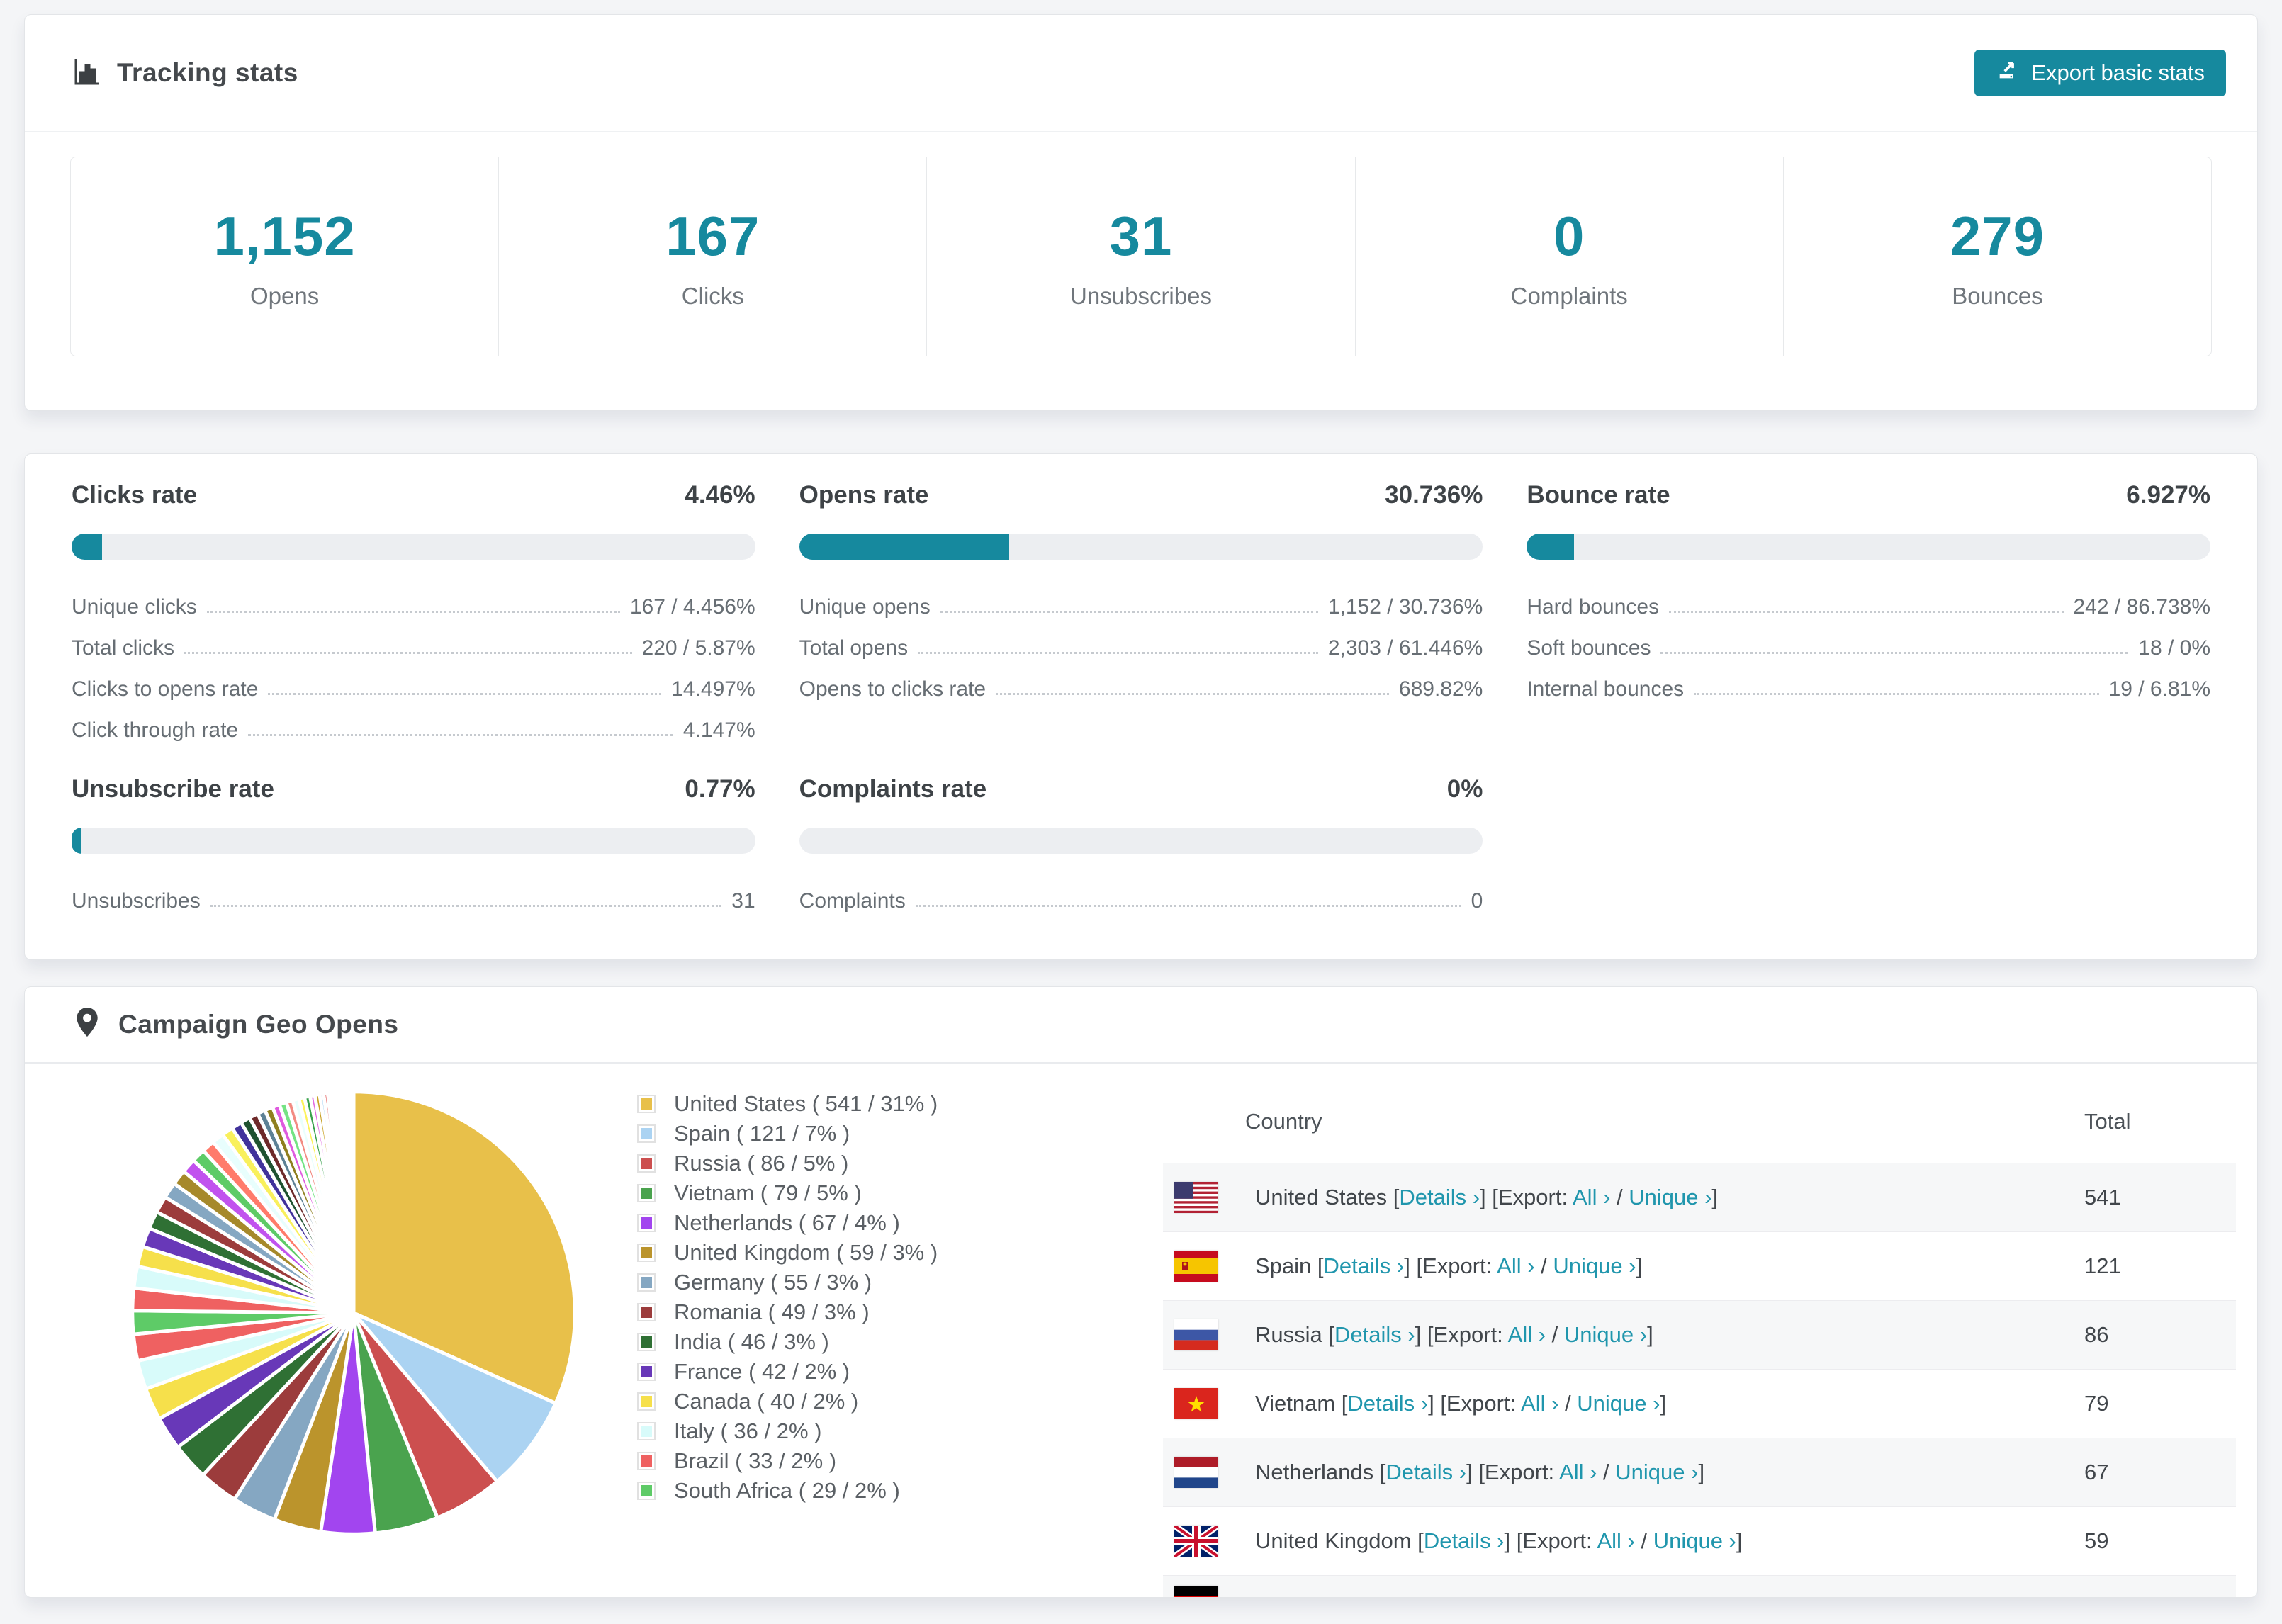 This screenshot has height=1624, width=2282. I want to click on country-name: Vietnam [, so click(1301, 1403).